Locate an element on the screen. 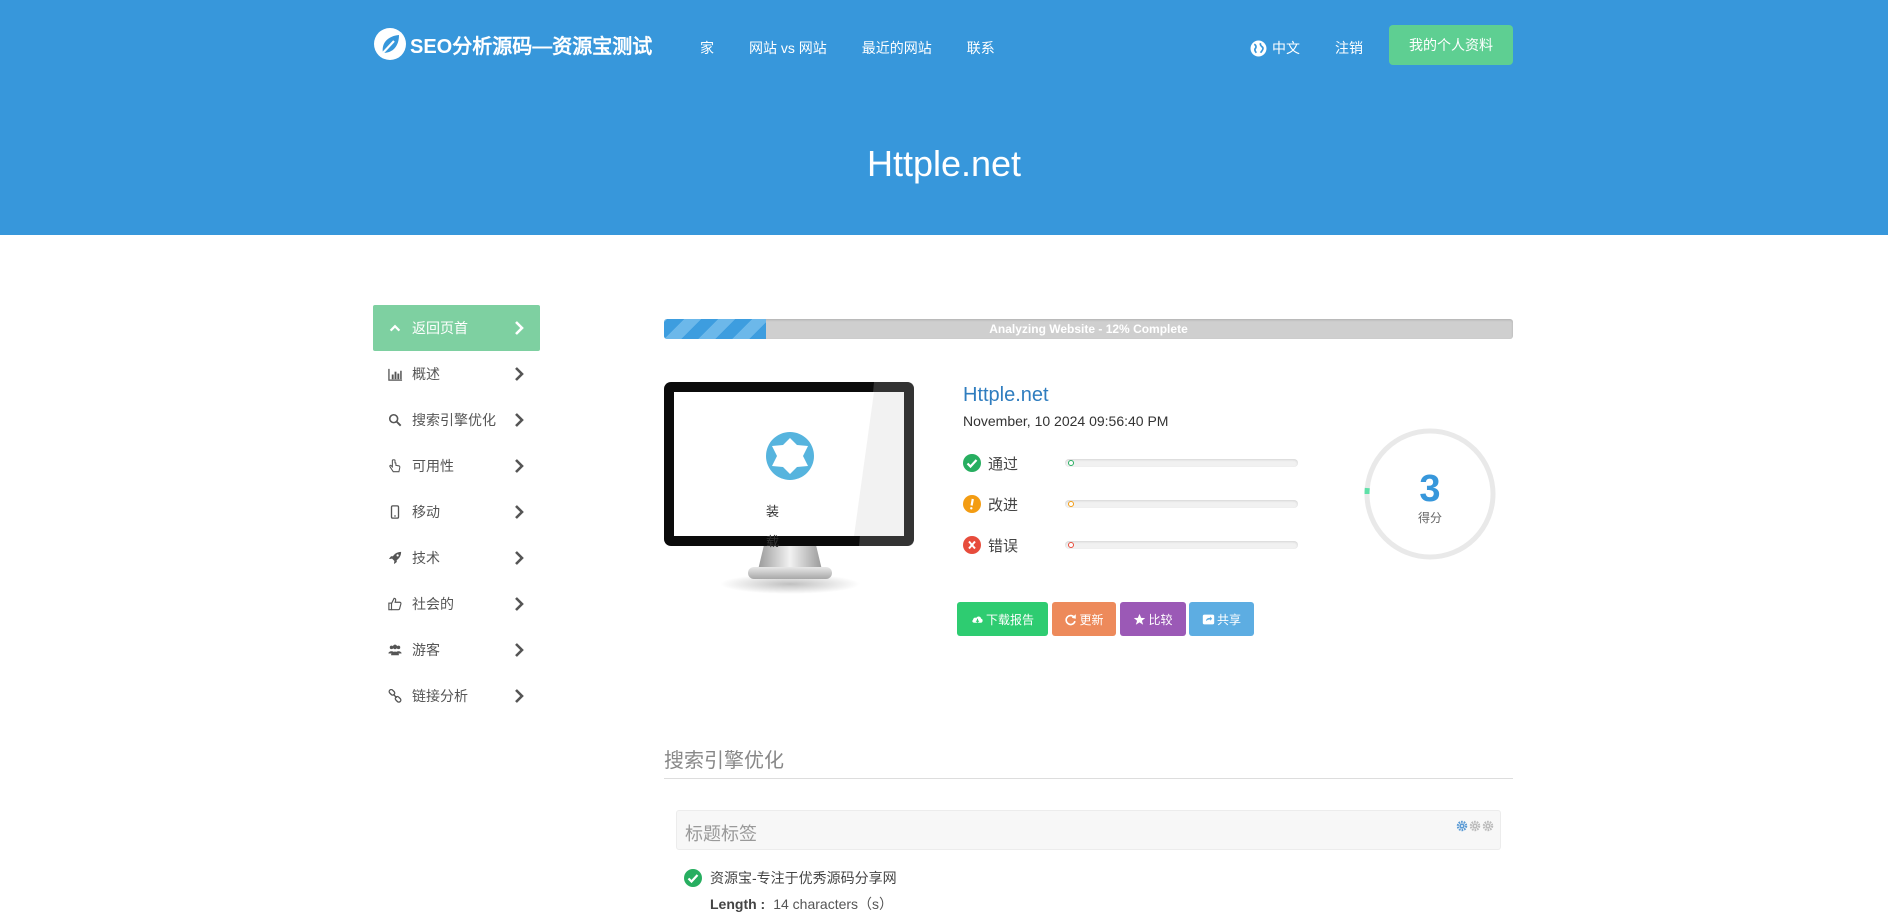 This screenshot has width=1888, height=921. refresh-button: 更新 is located at coordinates (1084, 619).